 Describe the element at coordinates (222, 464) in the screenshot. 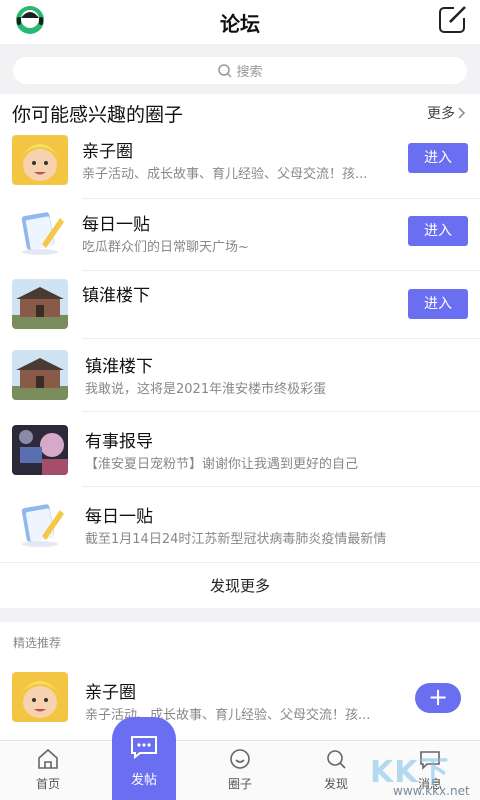

I see `circle-desc: 【淮安夏日宠粉节】谢谢你让我遇到更好的自己` at that location.